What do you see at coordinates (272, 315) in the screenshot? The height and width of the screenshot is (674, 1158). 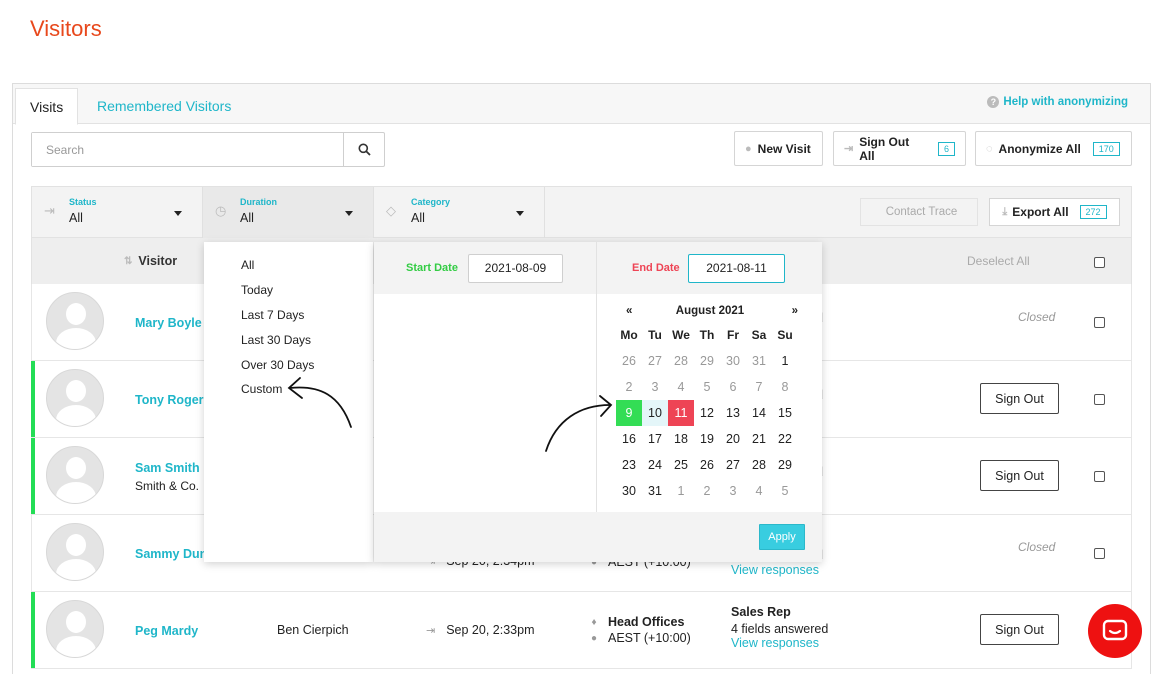 I see `duration-option-last-7-days: Last 7 Days` at bounding box center [272, 315].